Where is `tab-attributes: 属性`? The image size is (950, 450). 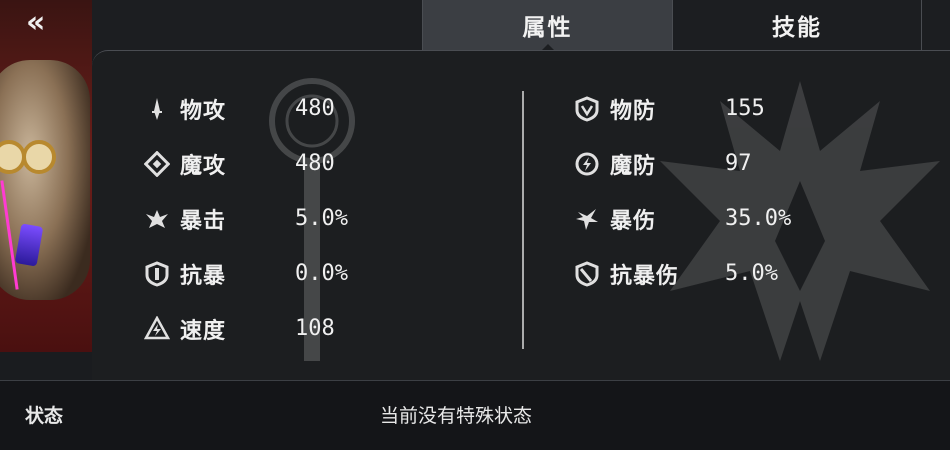
tab-attributes: 属性 is located at coordinates (547, 25).